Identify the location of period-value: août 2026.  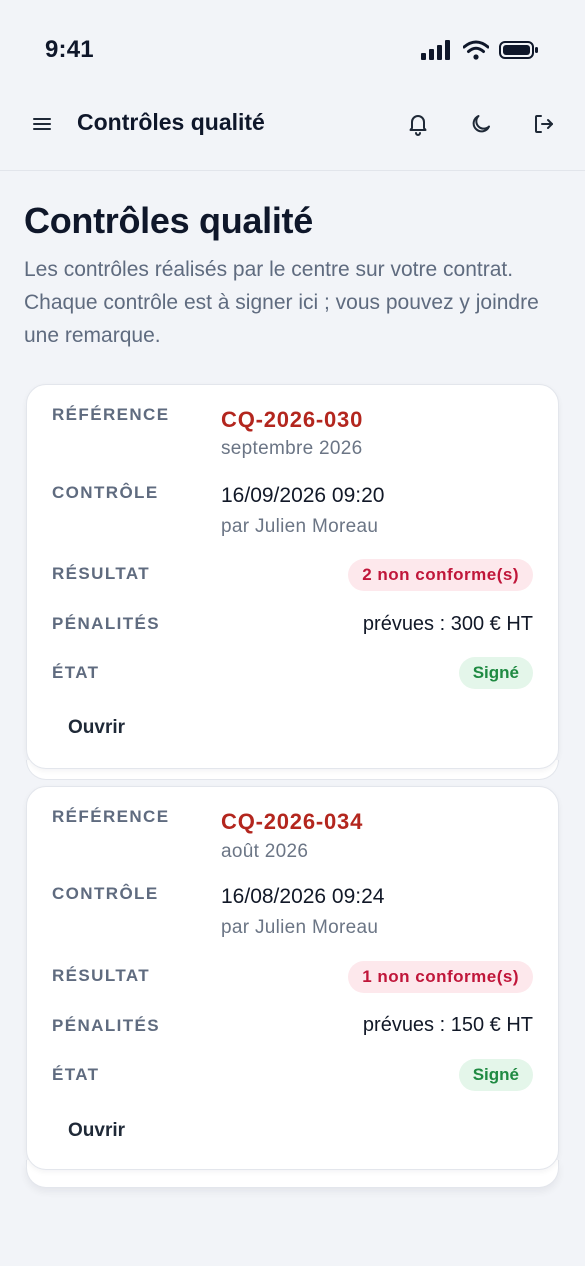
(265, 851).